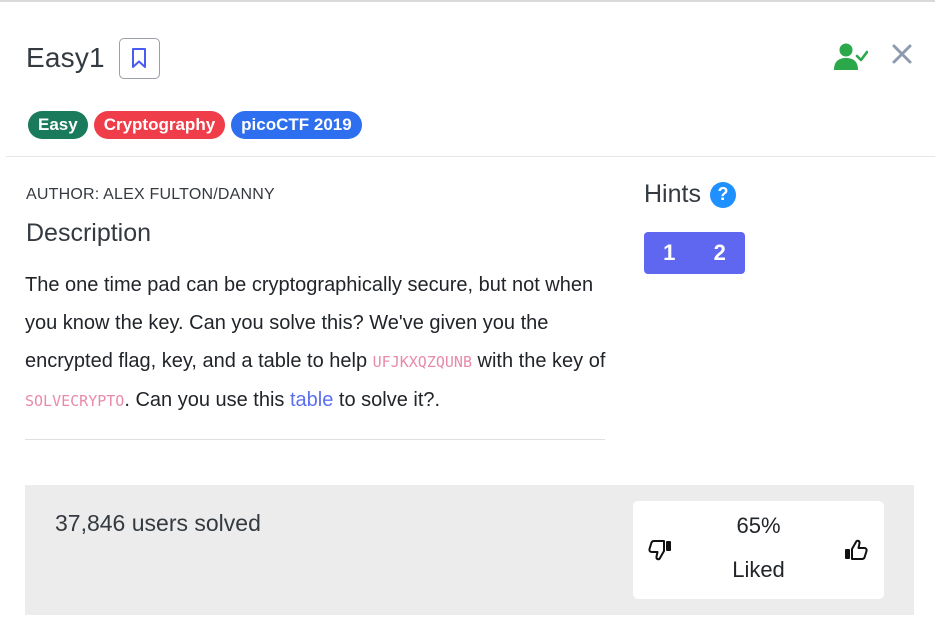 This screenshot has height=632, width=935. Describe the element at coordinates (207, 400) in the screenshot. I see `description-part: . Can you use this` at that location.